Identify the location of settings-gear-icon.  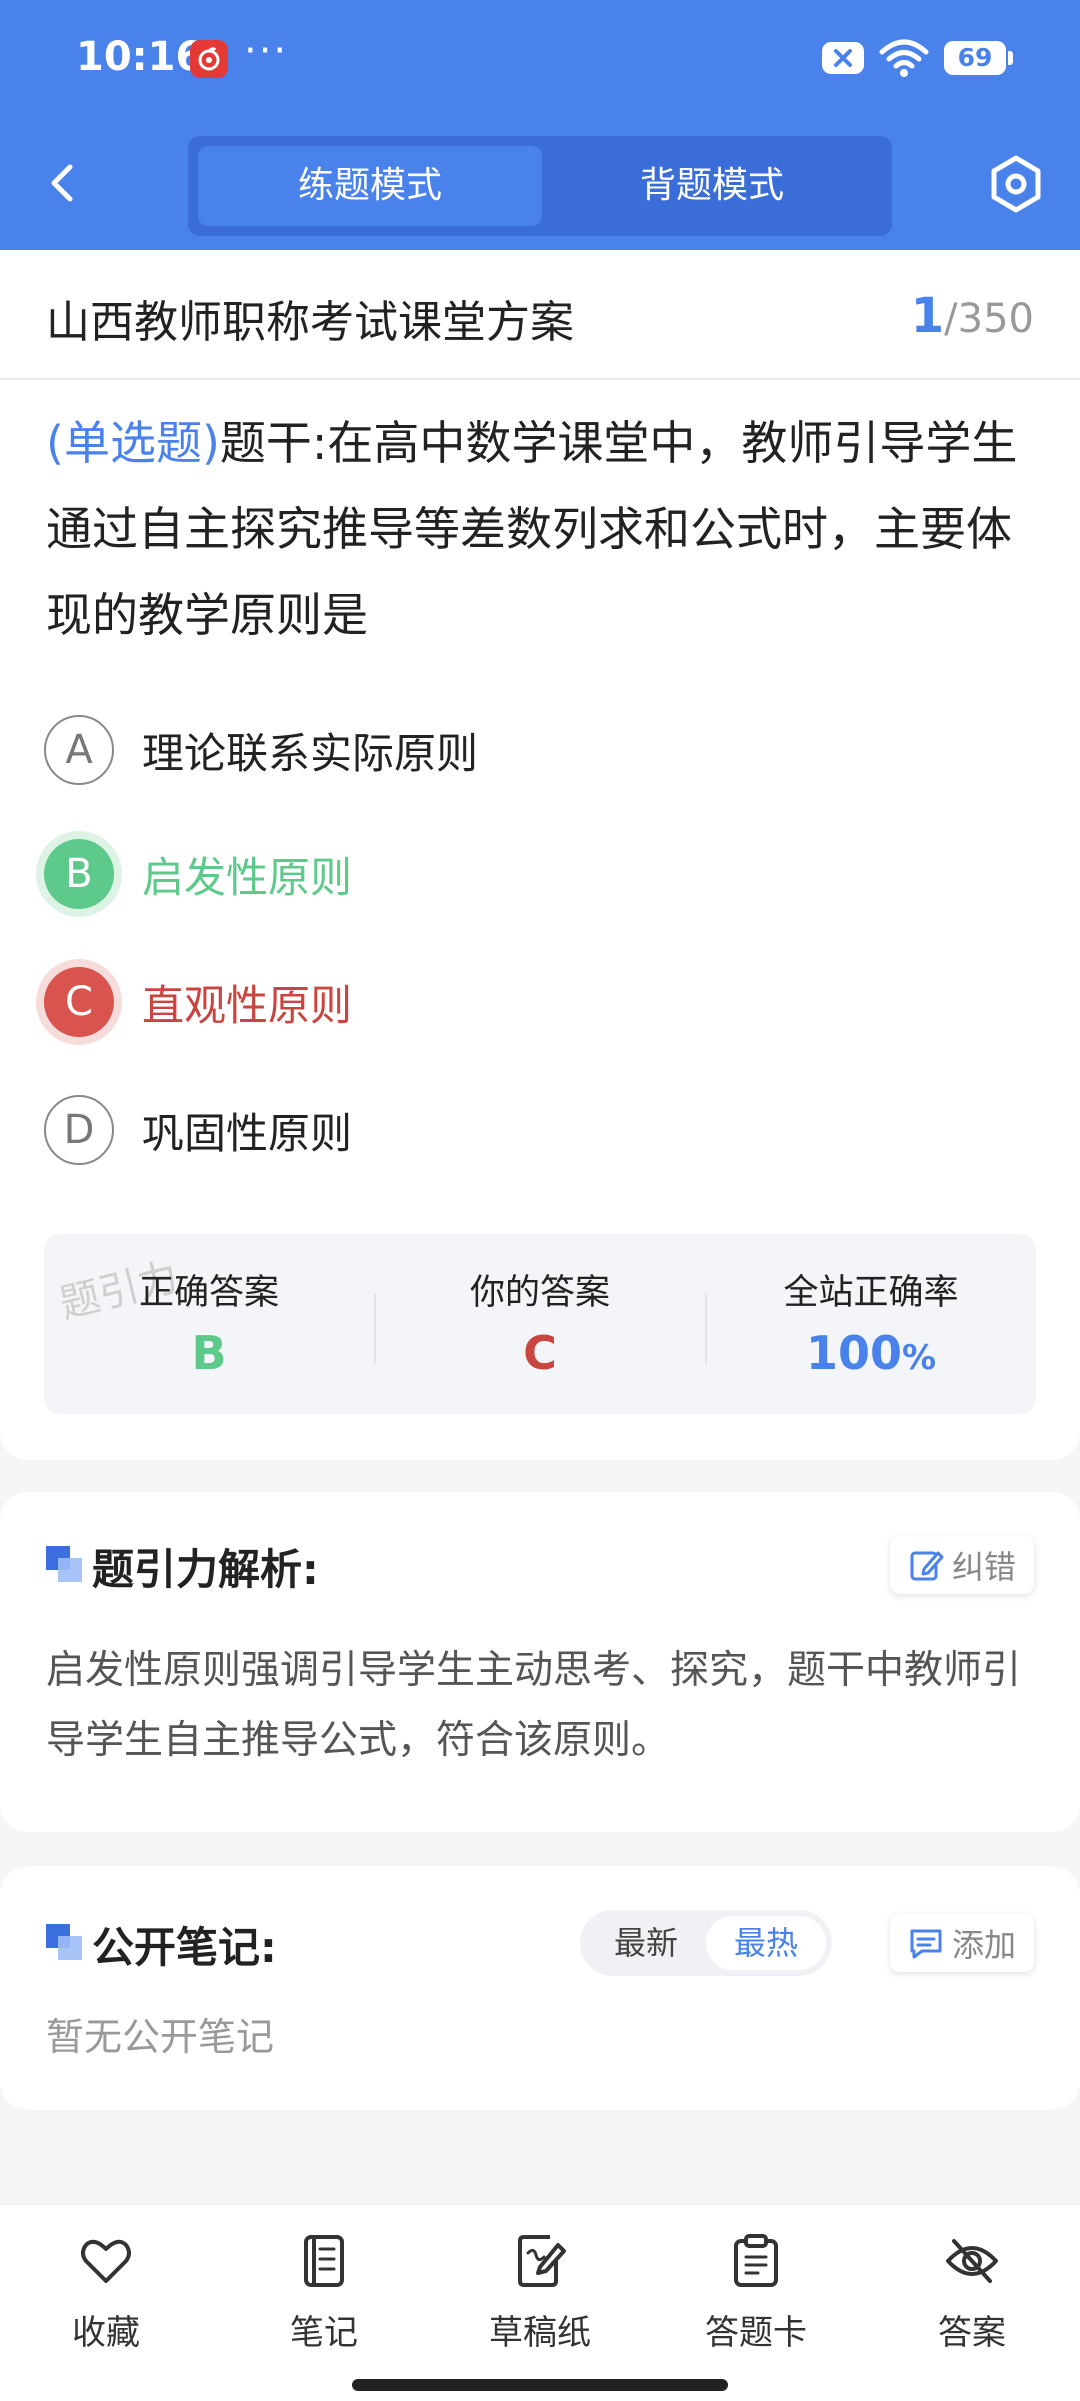
(1016, 184).